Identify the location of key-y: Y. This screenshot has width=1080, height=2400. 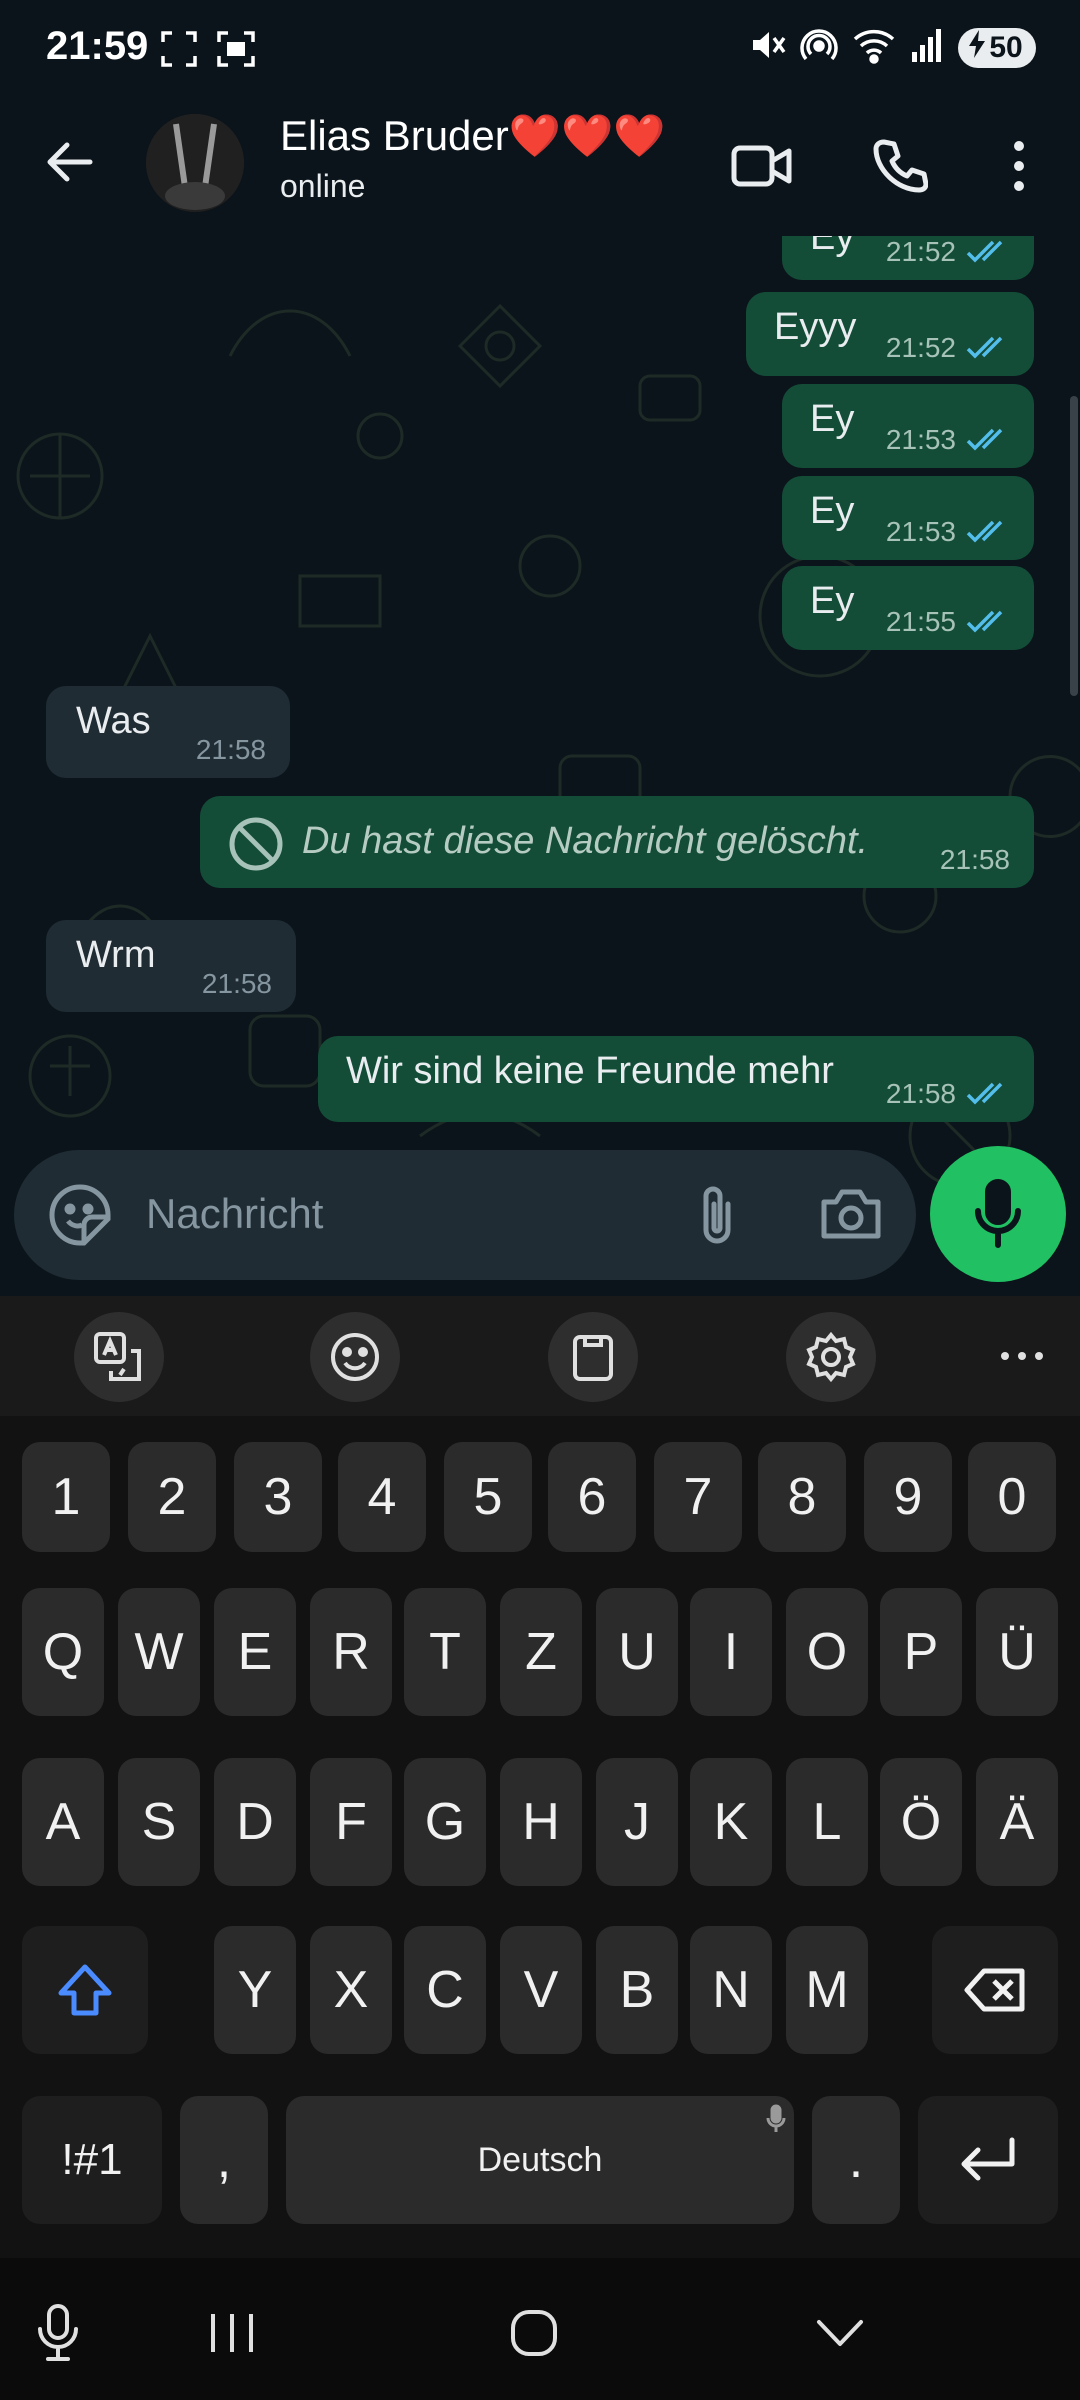
(255, 1990).